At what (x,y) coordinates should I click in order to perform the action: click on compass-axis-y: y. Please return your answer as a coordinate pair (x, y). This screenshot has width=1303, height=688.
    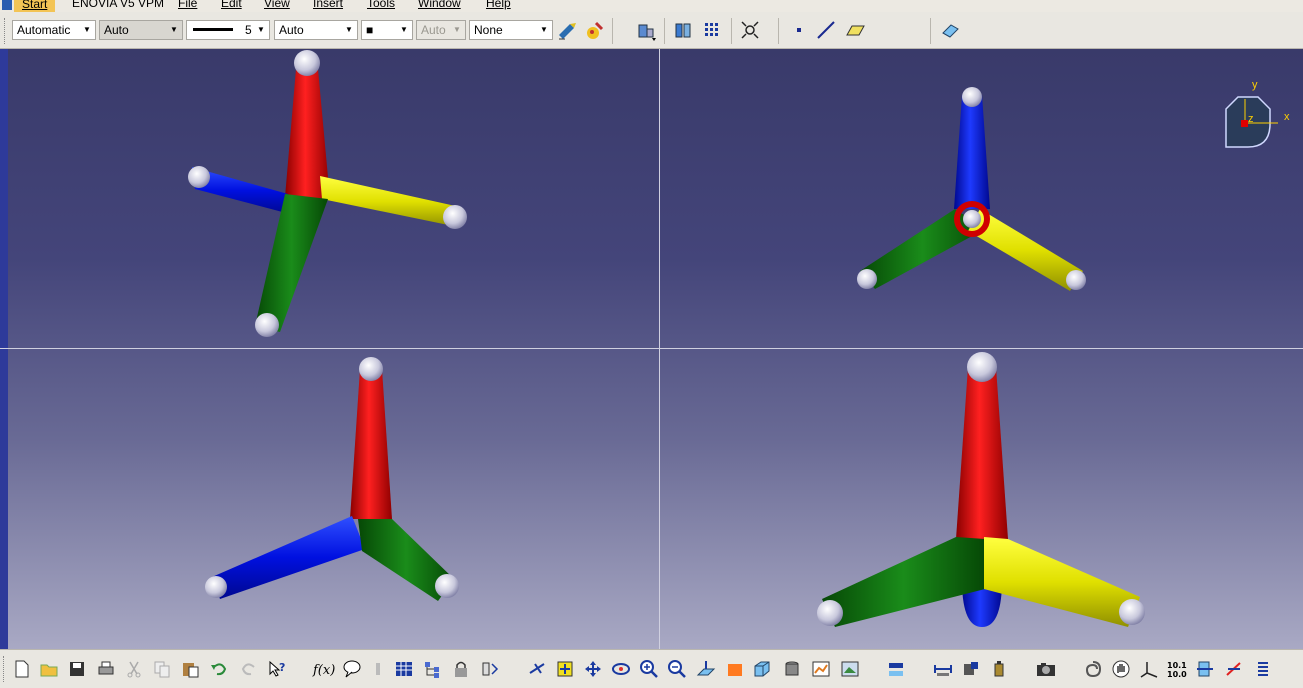
    Looking at the image, I should click on (1255, 85).